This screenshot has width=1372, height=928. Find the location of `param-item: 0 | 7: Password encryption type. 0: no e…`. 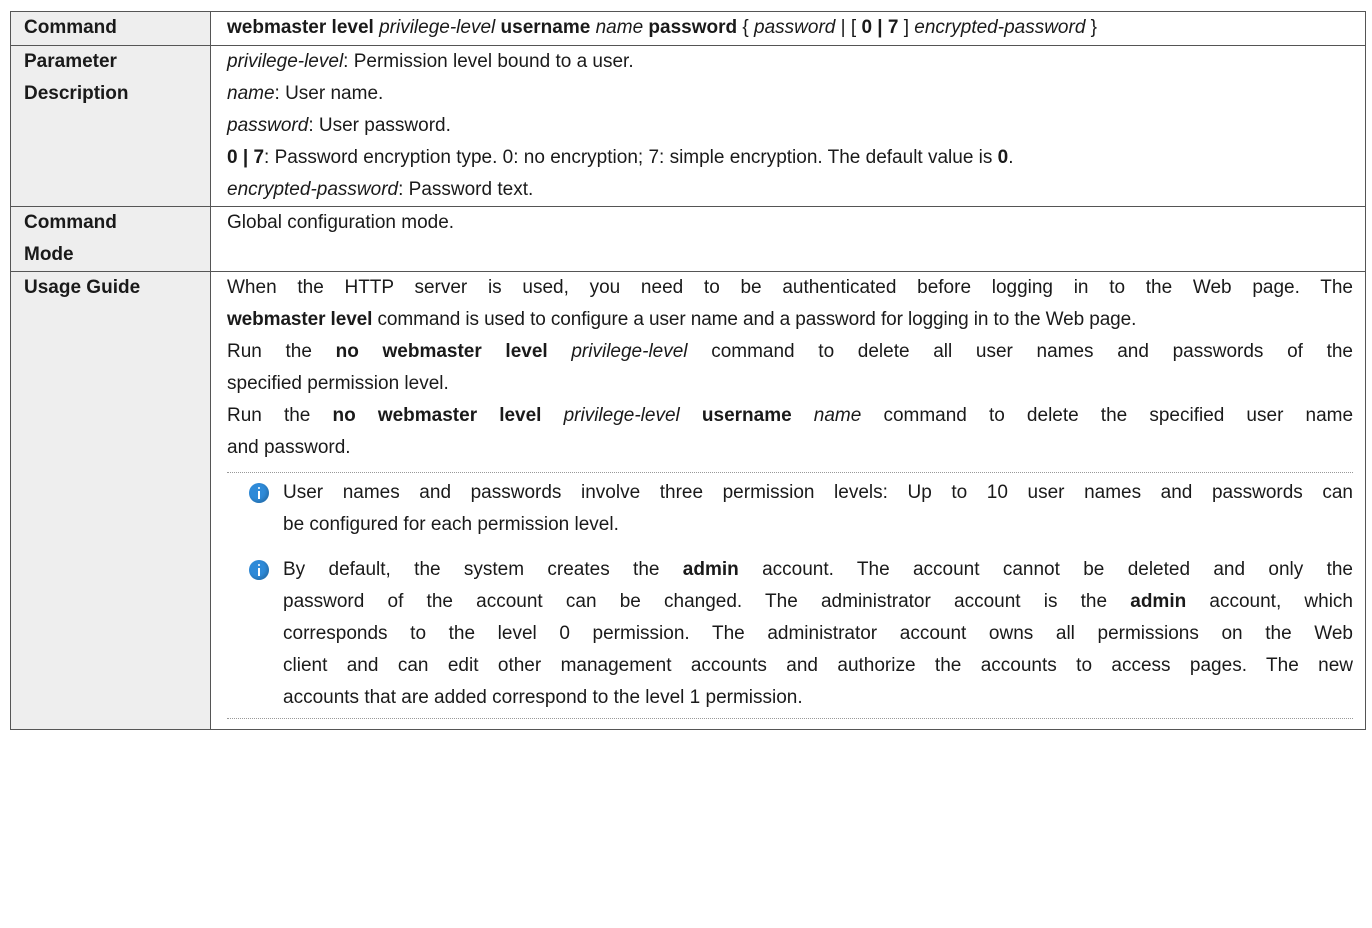

param-item: 0 | 7: Password encryption type. 0: no e… is located at coordinates (790, 158).